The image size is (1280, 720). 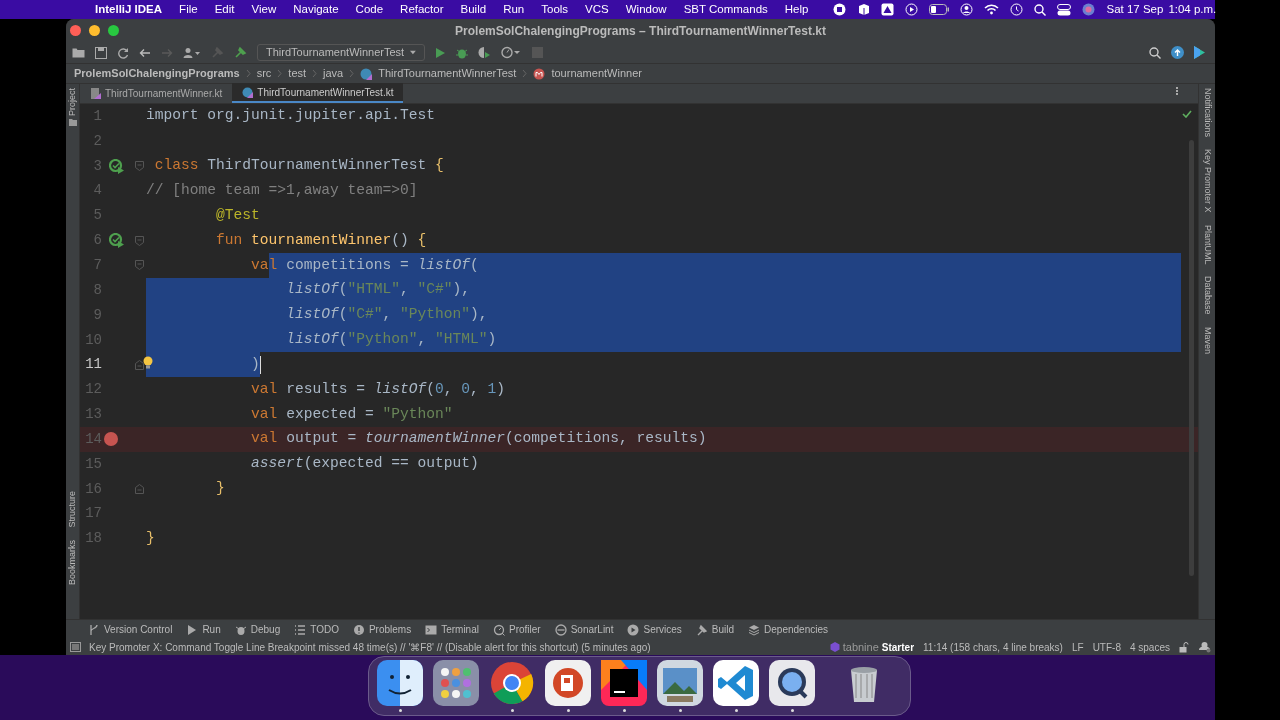 I want to click on lightbulb-icon, so click(x=148, y=362).